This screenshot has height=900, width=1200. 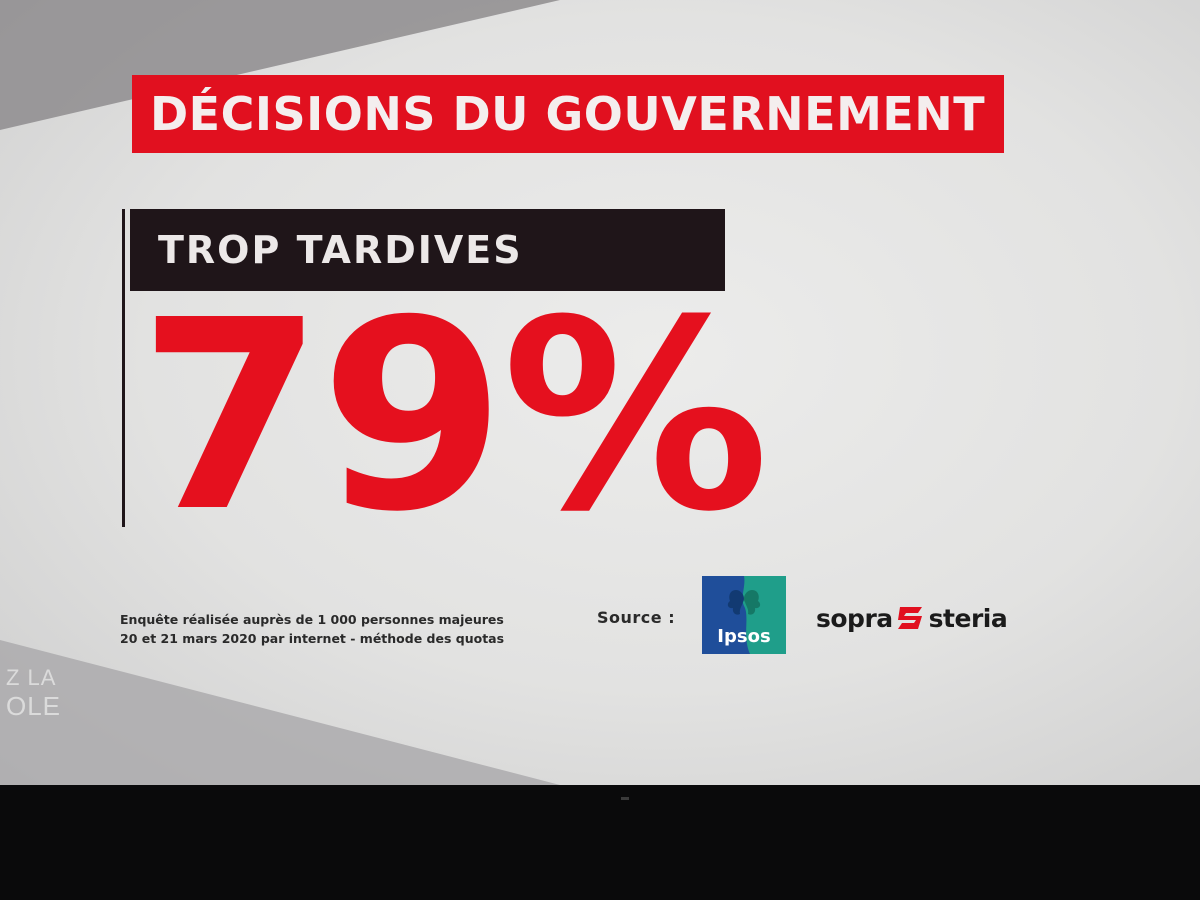 I want to click on channel-logo: Z LA OLE, so click(x=36, y=692).